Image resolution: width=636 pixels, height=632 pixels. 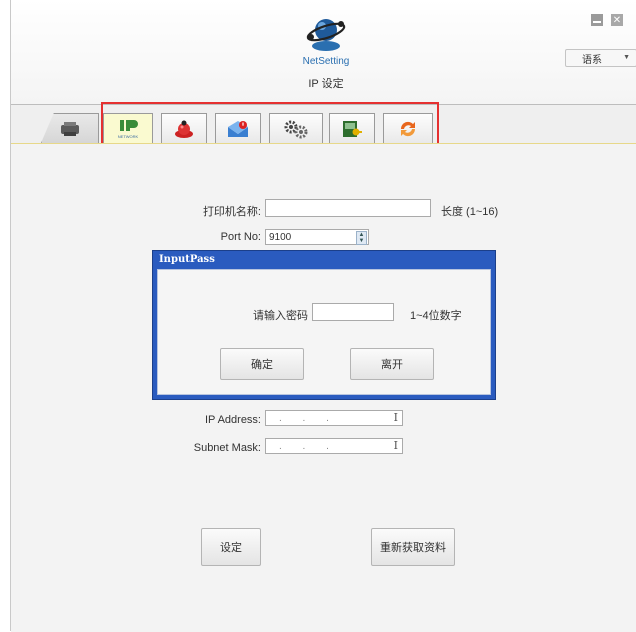 I want to click on subnet-mask-dots: . . ., so click(x=308, y=446).